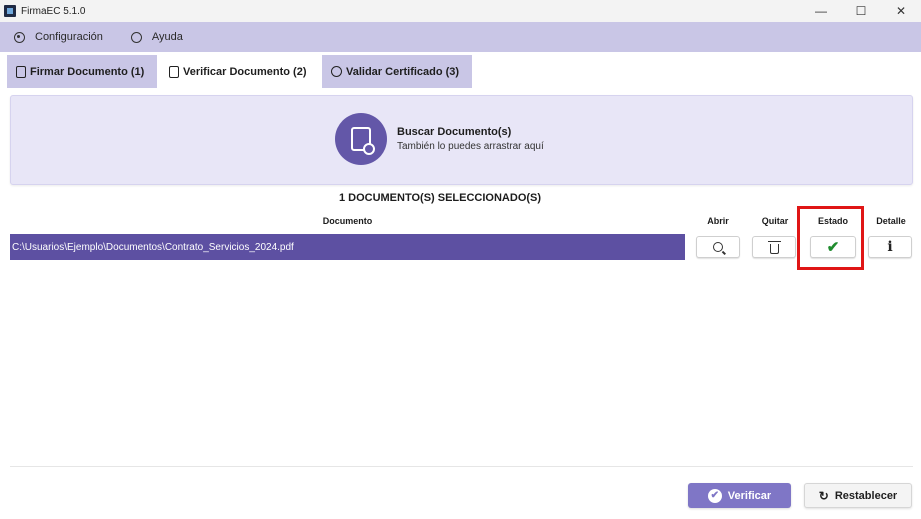 The height and width of the screenshot is (519, 921). Describe the element at coordinates (460, 11) in the screenshot. I see `title-bar: FirmaEC 5.1.0 — ☐ ✕` at that location.